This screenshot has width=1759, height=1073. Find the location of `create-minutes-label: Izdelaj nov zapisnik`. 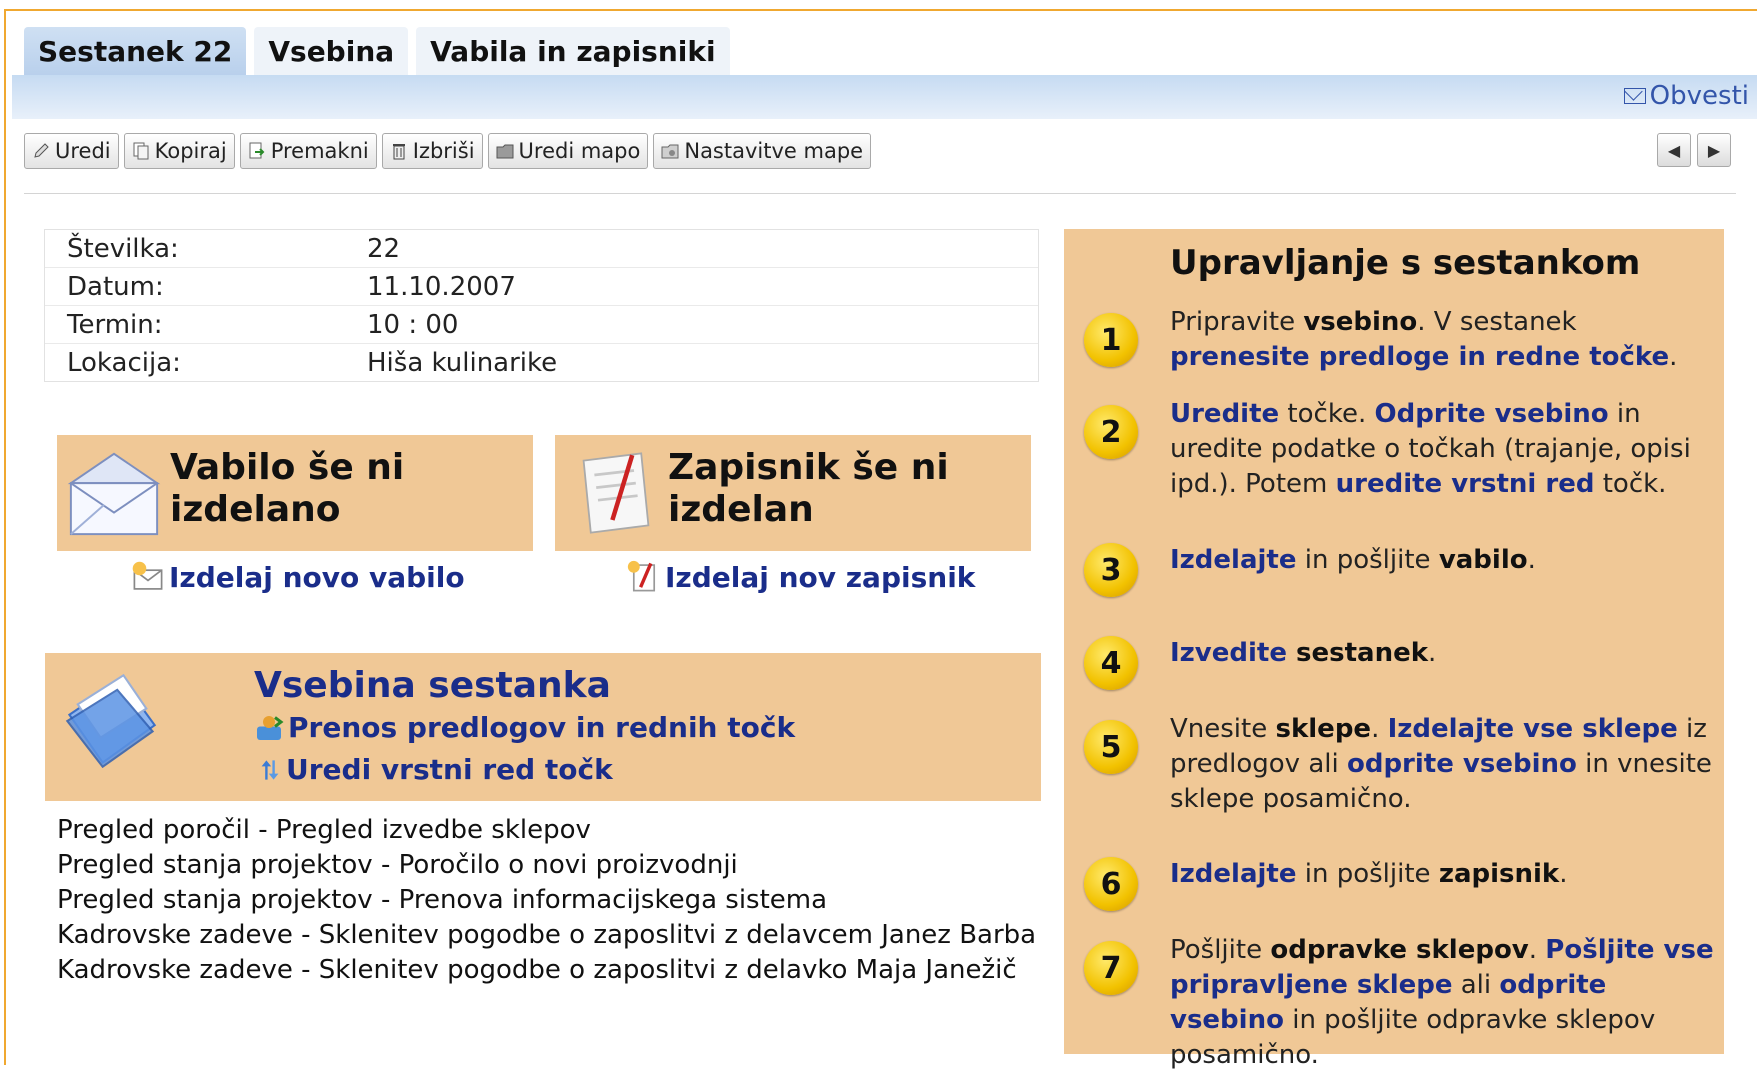

create-minutes-label: Izdelaj nov zapisnik is located at coordinates (820, 577).